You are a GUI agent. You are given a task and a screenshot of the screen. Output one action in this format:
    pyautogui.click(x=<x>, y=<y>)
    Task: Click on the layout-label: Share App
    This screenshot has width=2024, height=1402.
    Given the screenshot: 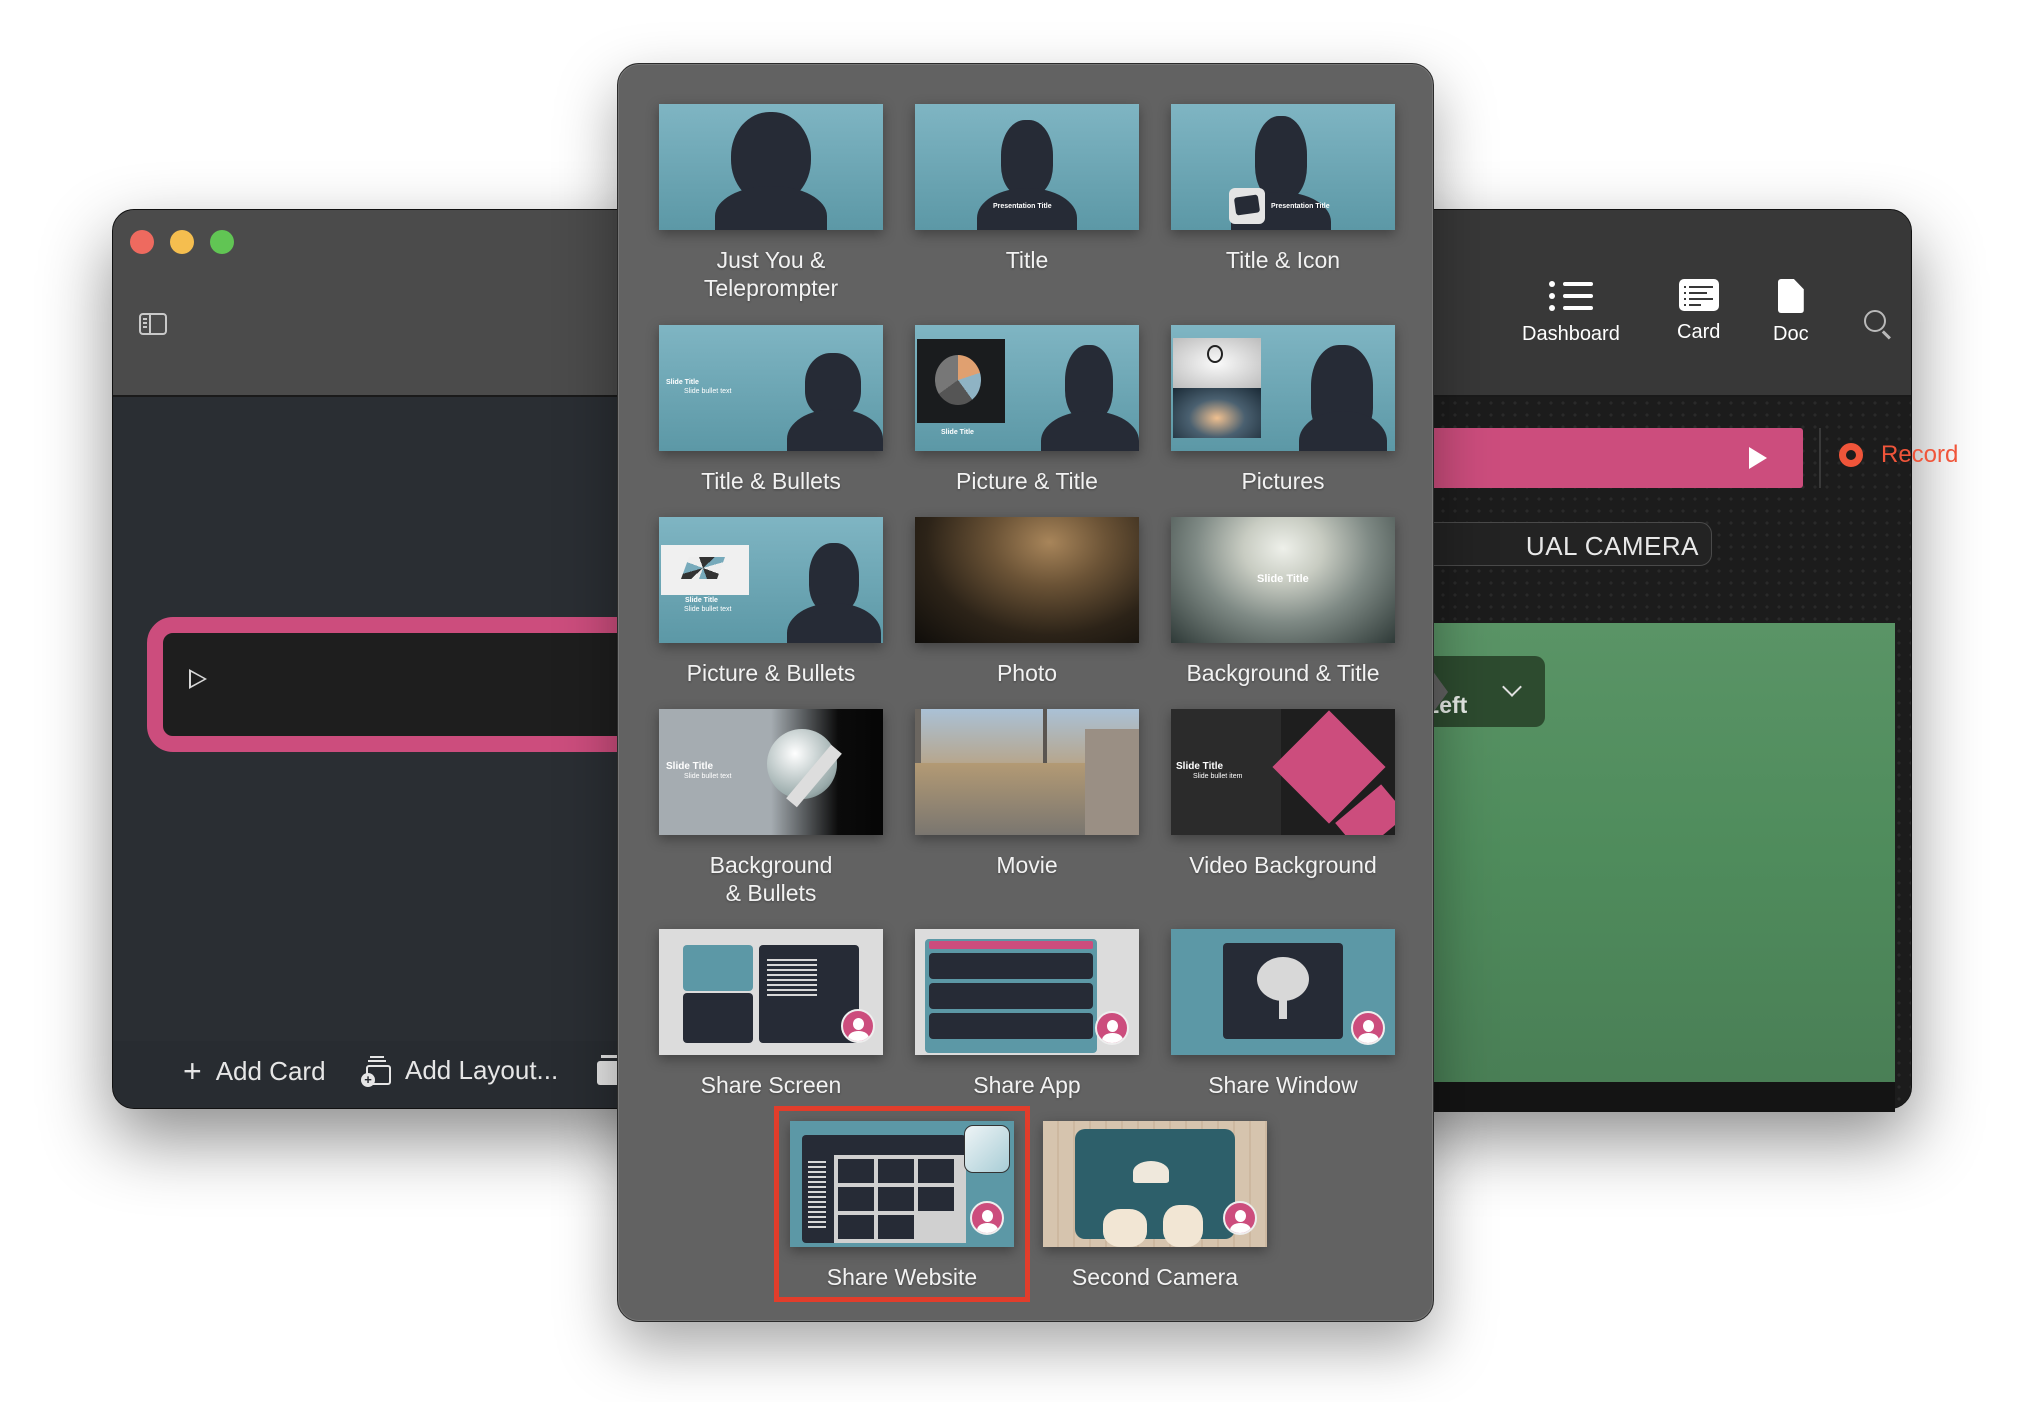 What is the action you would take?
    pyautogui.click(x=1027, y=1085)
    